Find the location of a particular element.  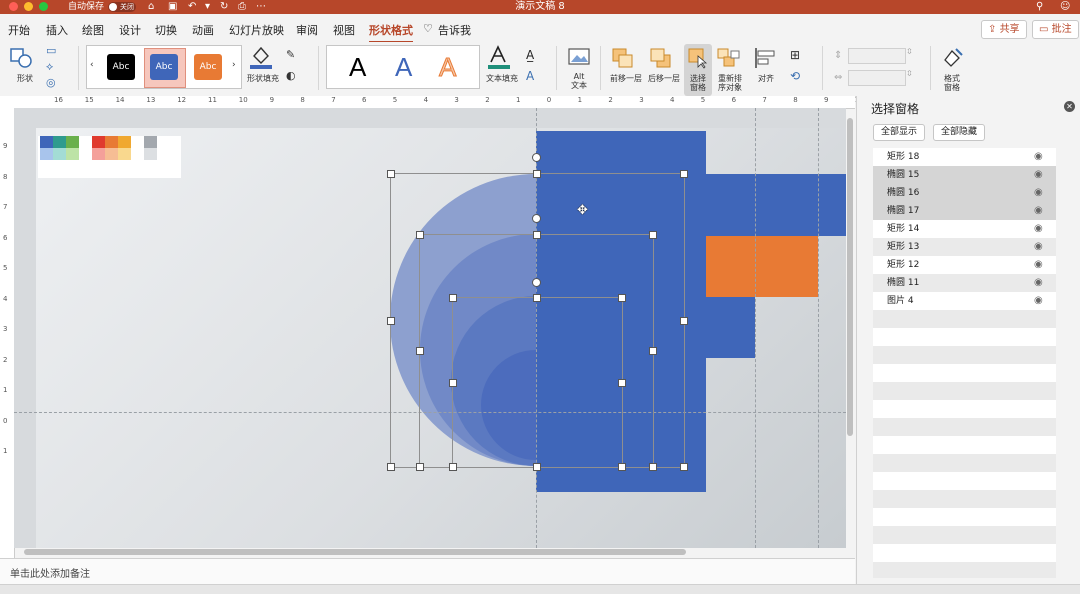

comments-button: ▭ 批注 is located at coordinates (1055, 29).